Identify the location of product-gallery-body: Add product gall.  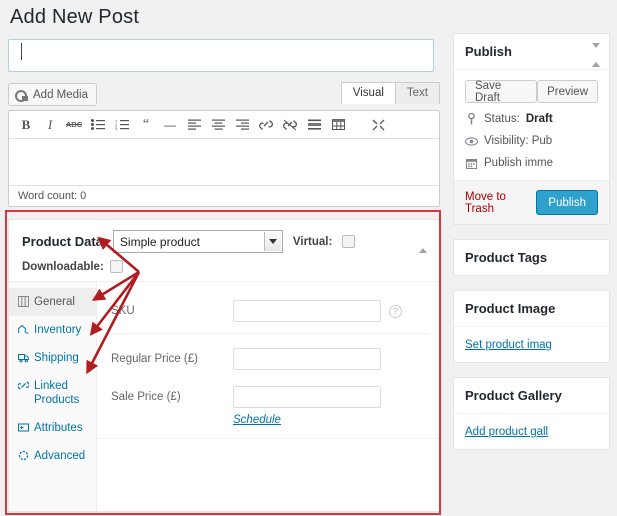
(531, 431).